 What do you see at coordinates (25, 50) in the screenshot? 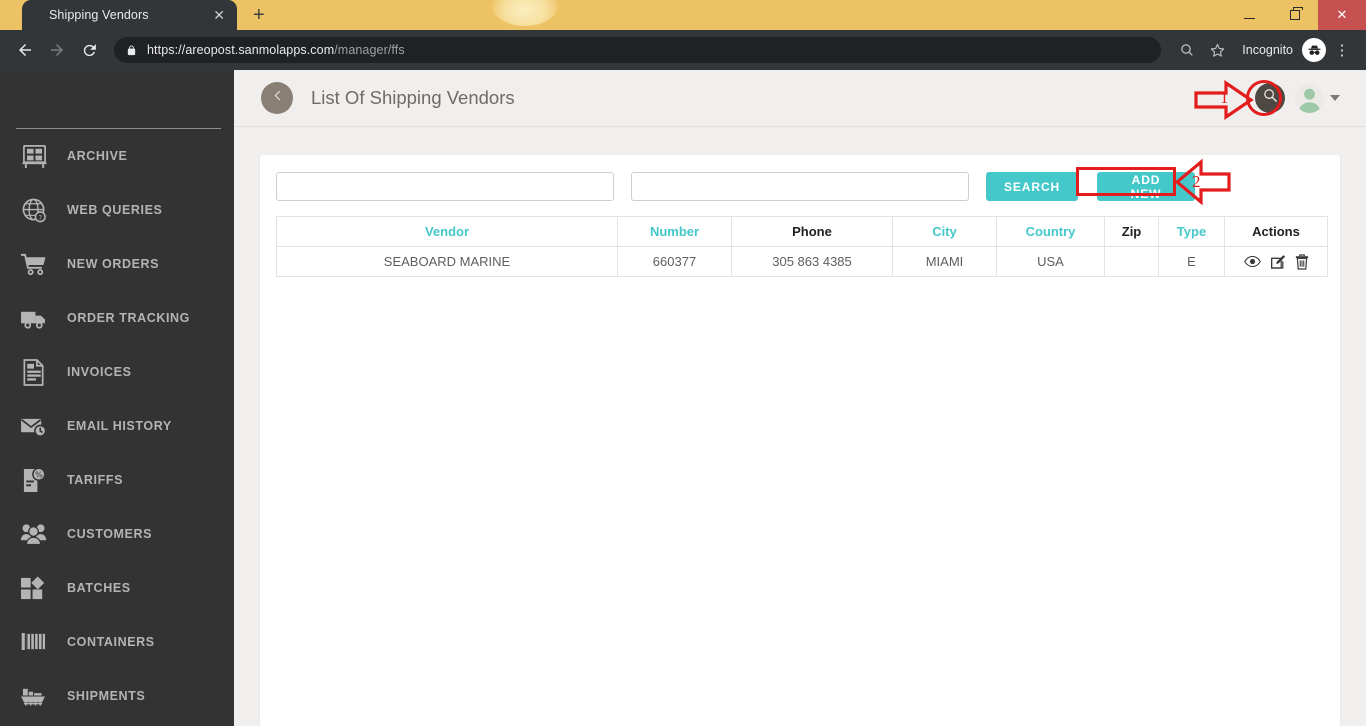
I see `back-navigation-icon` at bounding box center [25, 50].